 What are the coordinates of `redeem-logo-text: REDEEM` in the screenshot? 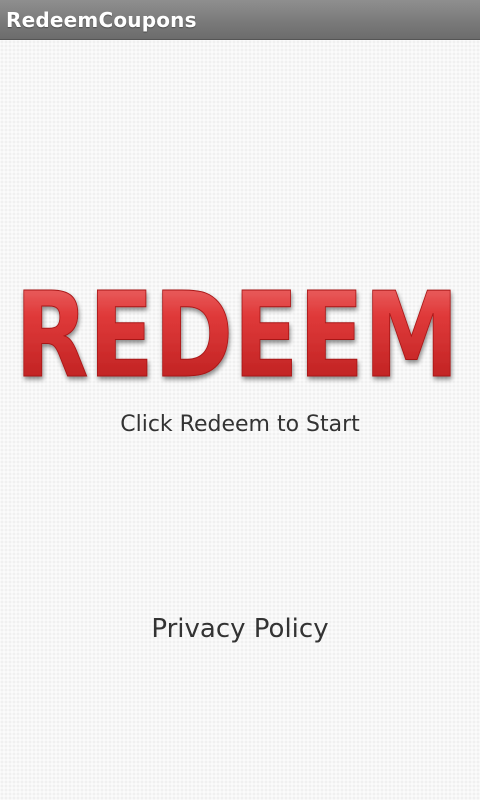 It's located at (237, 337).